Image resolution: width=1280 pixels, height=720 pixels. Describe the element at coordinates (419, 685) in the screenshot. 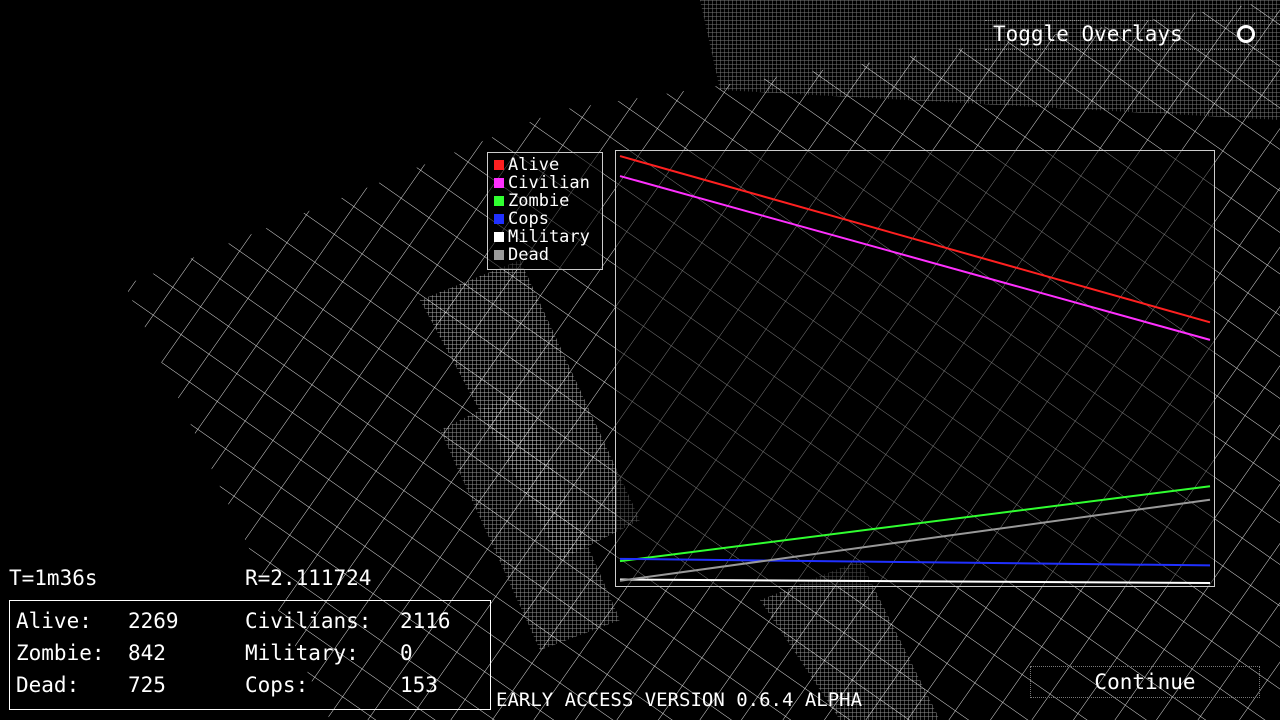

I see `cops-value: 153` at that location.